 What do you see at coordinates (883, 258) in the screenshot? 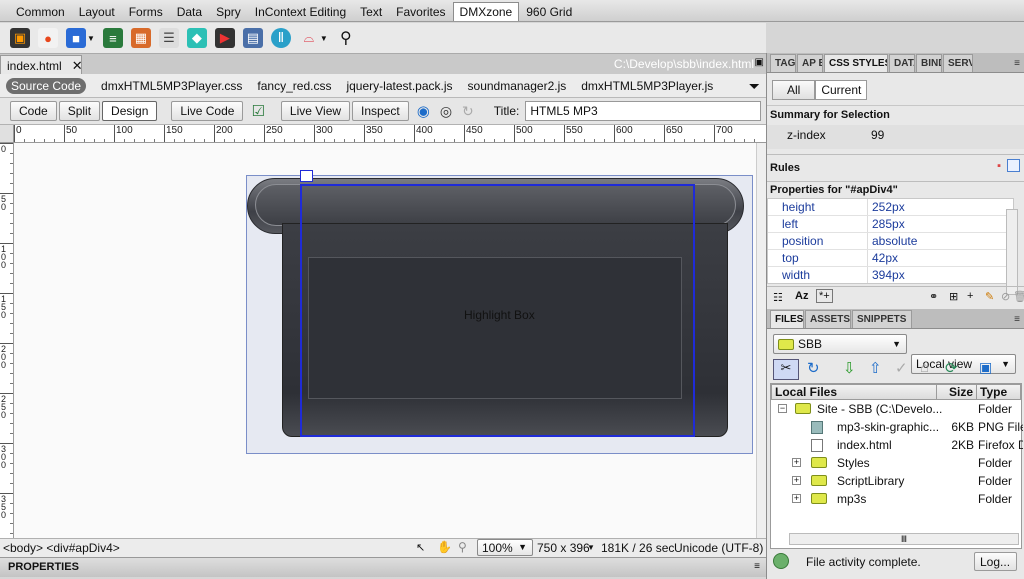
I see `property-value: 42px` at bounding box center [883, 258].